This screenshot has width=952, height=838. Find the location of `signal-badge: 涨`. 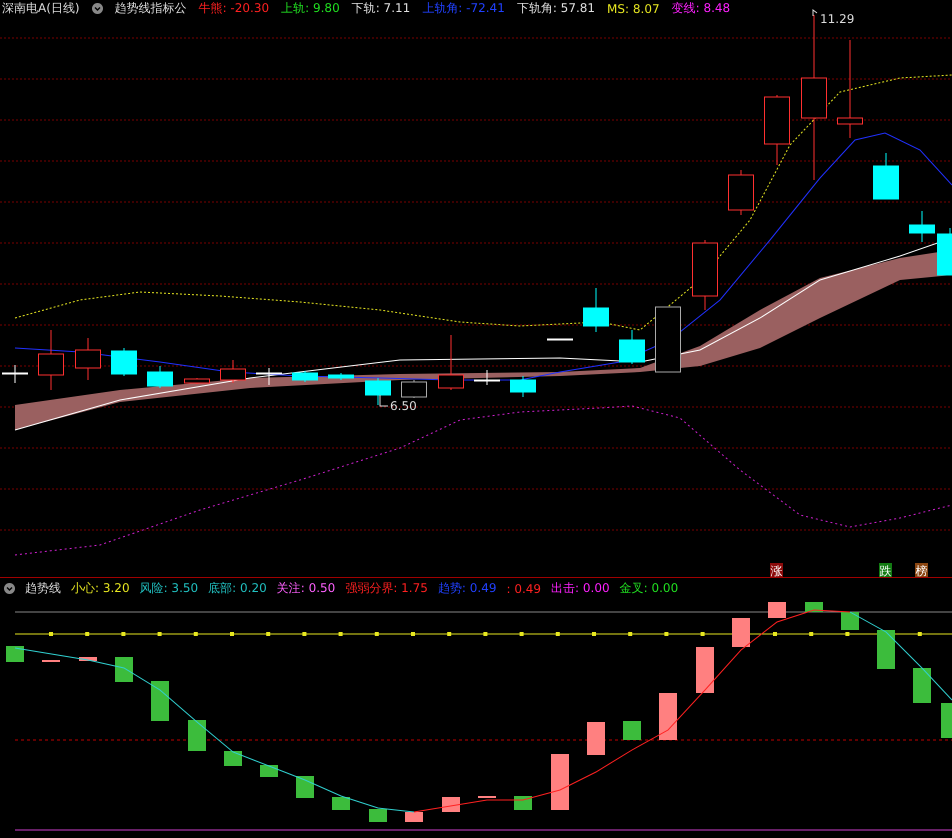

signal-badge: 涨 is located at coordinates (776, 570).